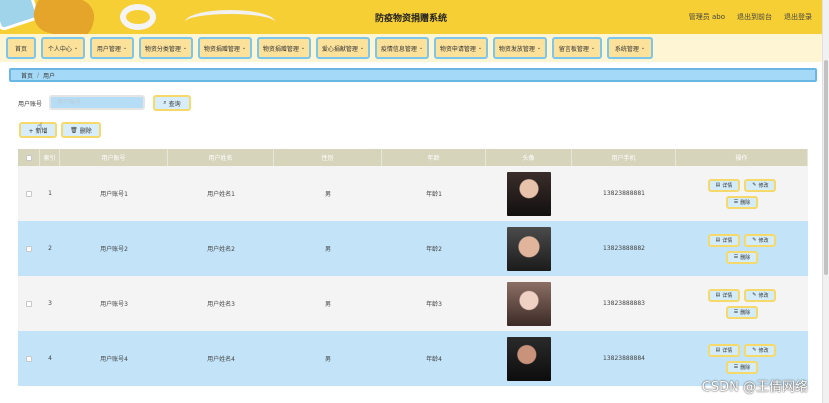 Image resolution: width=829 pixels, height=403 pixels. What do you see at coordinates (626, 49) in the screenshot?
I see `nav-item-label: 系统管理` at bounding box center [626, 49].